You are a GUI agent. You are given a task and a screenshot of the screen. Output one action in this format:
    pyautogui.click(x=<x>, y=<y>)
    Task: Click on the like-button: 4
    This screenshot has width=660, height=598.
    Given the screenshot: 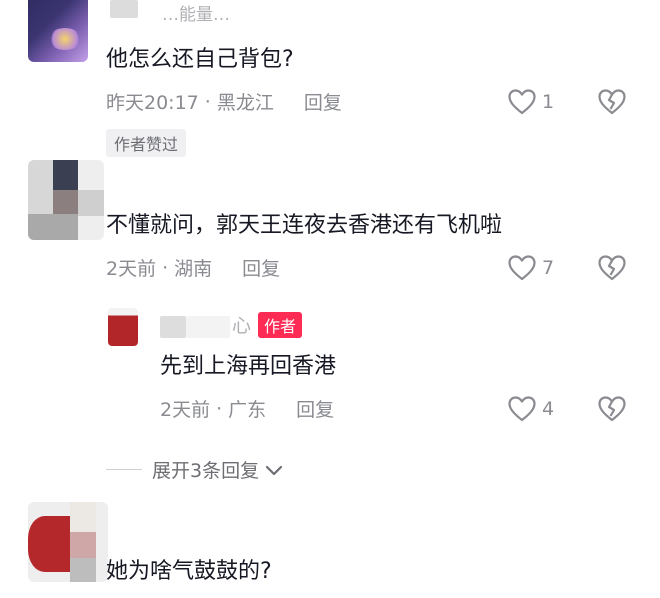 What is the action you would take?
    pyautogui.click(x=531, y=409)
    